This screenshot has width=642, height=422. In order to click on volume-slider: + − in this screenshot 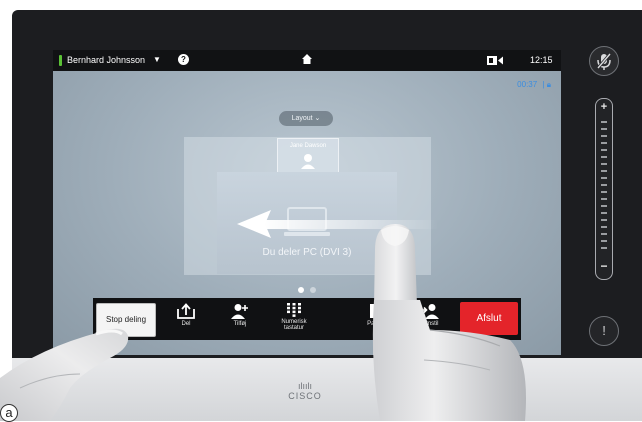, I will do `click(604, 189)`.